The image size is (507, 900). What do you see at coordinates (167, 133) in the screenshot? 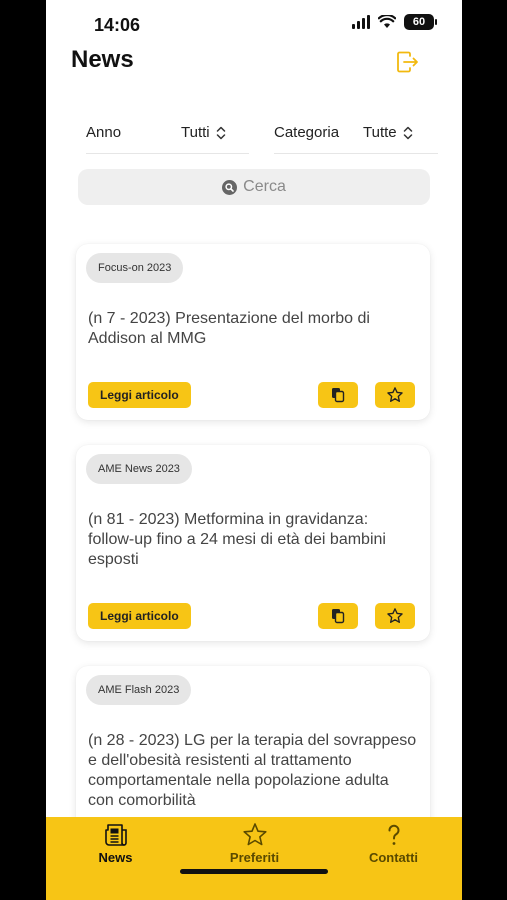
I see `year-filter: Anno Tutti` at bounding box center [167, 133].